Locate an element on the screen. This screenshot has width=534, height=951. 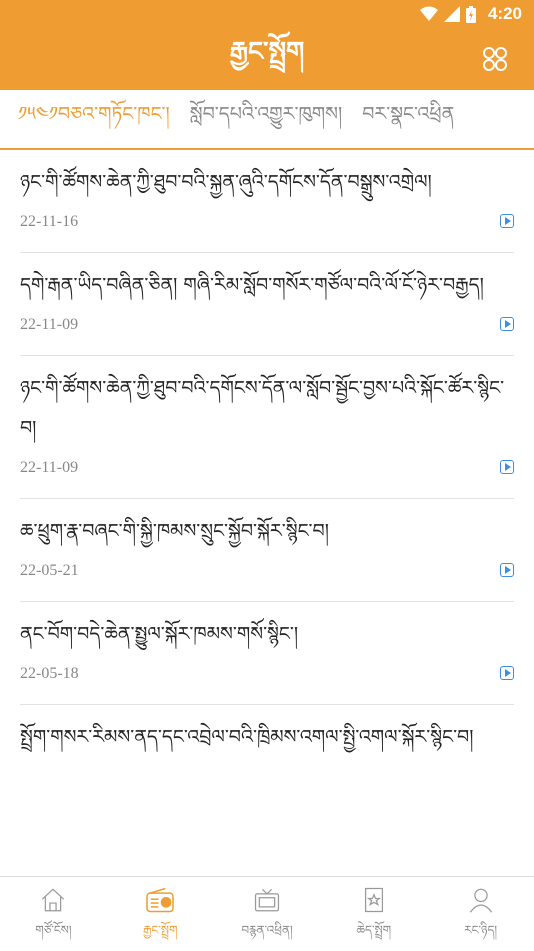
grid-menu-button is located at coordinates (495, 59).